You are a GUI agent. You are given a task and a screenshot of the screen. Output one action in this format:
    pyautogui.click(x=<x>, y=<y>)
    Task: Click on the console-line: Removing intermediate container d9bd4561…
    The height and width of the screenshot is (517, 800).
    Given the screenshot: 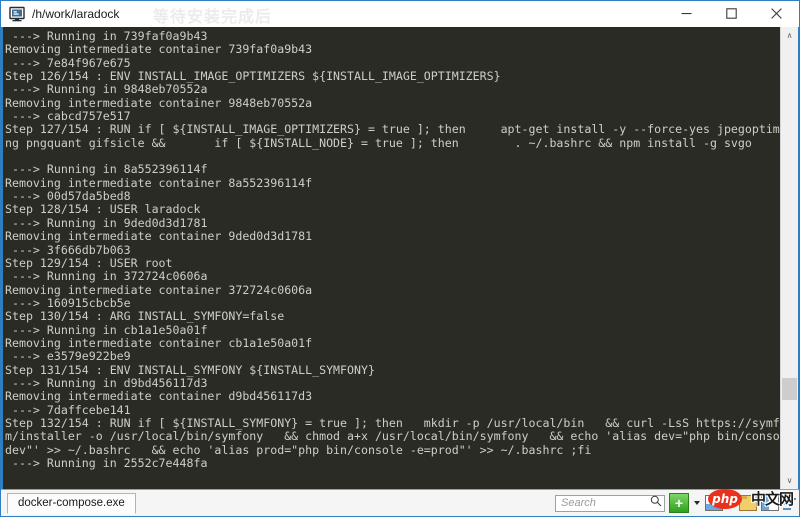 What is the action you would take?
    pyautogui.click(x=159, y=396)
    